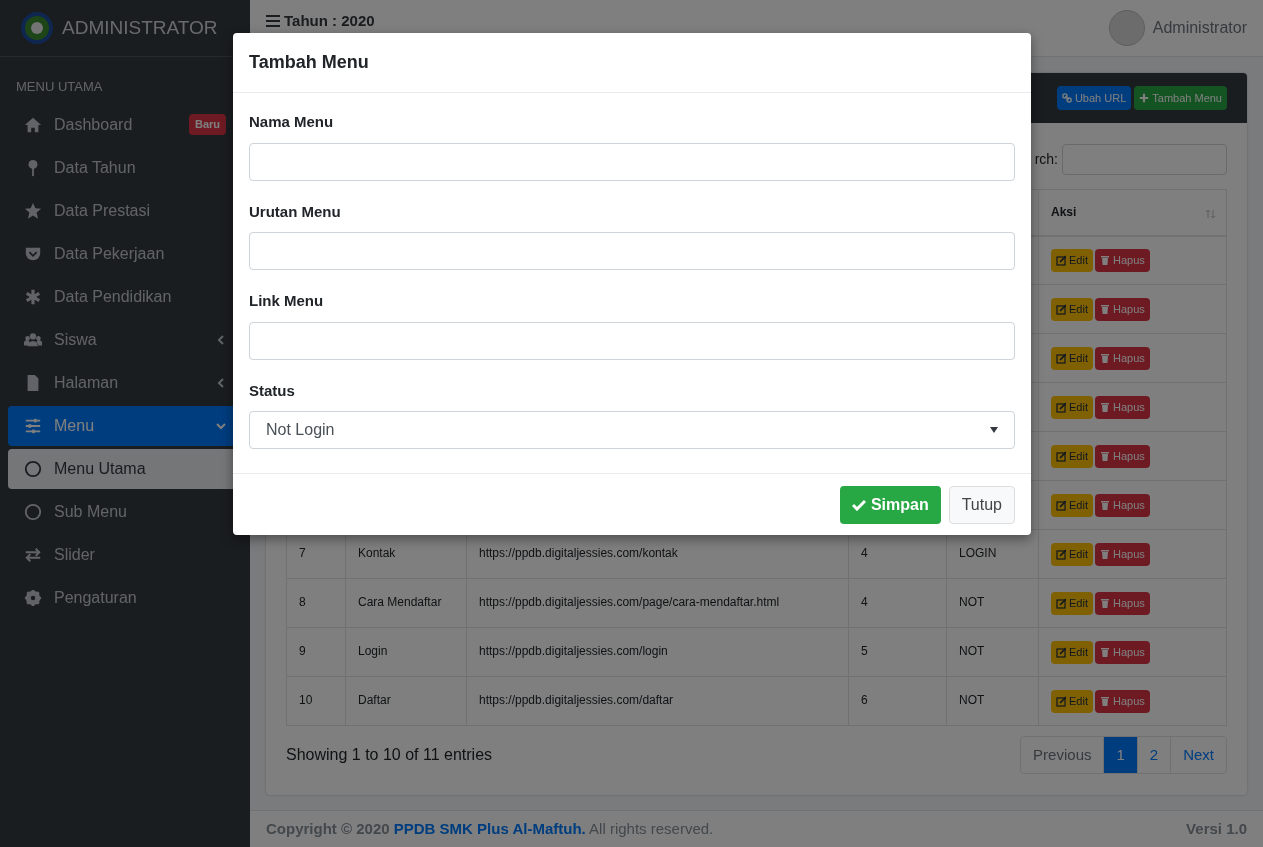 The image size is (1263, 847). What do you see at coordinates (1064, 212) in the screenshot?
I see `column-header: Aksi` at bounding box center [1064, 212].